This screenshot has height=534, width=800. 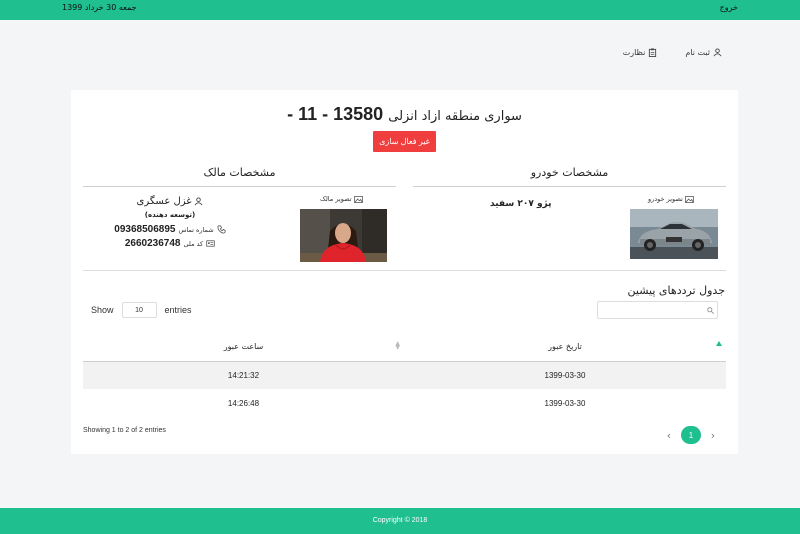 What do you see at coordinates (124, 430) in the screenshot?
I see `table-info: Showing 1 to 2 of 2 entries` at bounding box center [124, 430].